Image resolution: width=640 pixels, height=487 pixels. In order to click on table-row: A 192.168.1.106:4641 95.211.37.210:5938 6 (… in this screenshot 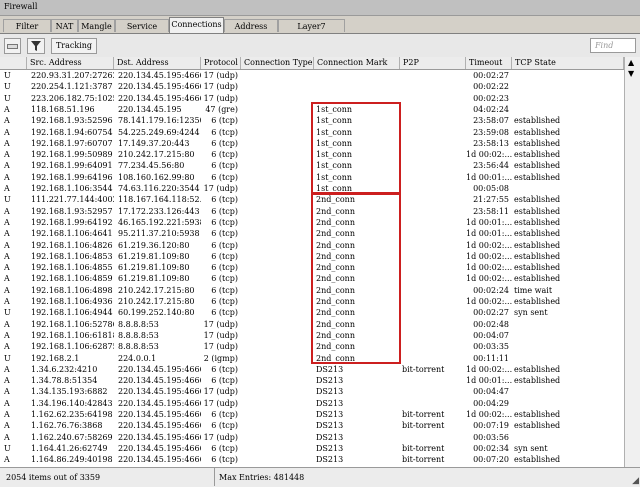, I will do `click(312, 233)`.